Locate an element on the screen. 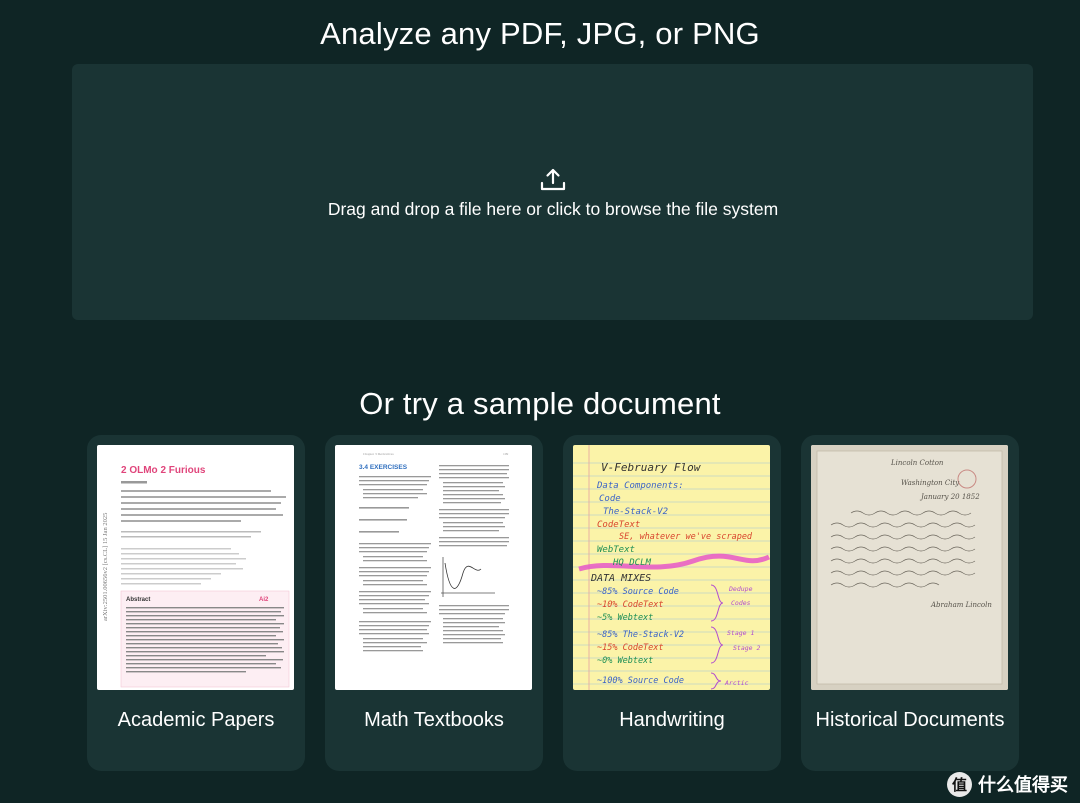 The width and height of the screenshot is (1080, 803). sample-card-label: Math Textbooks is located at coordinates (434, 720).